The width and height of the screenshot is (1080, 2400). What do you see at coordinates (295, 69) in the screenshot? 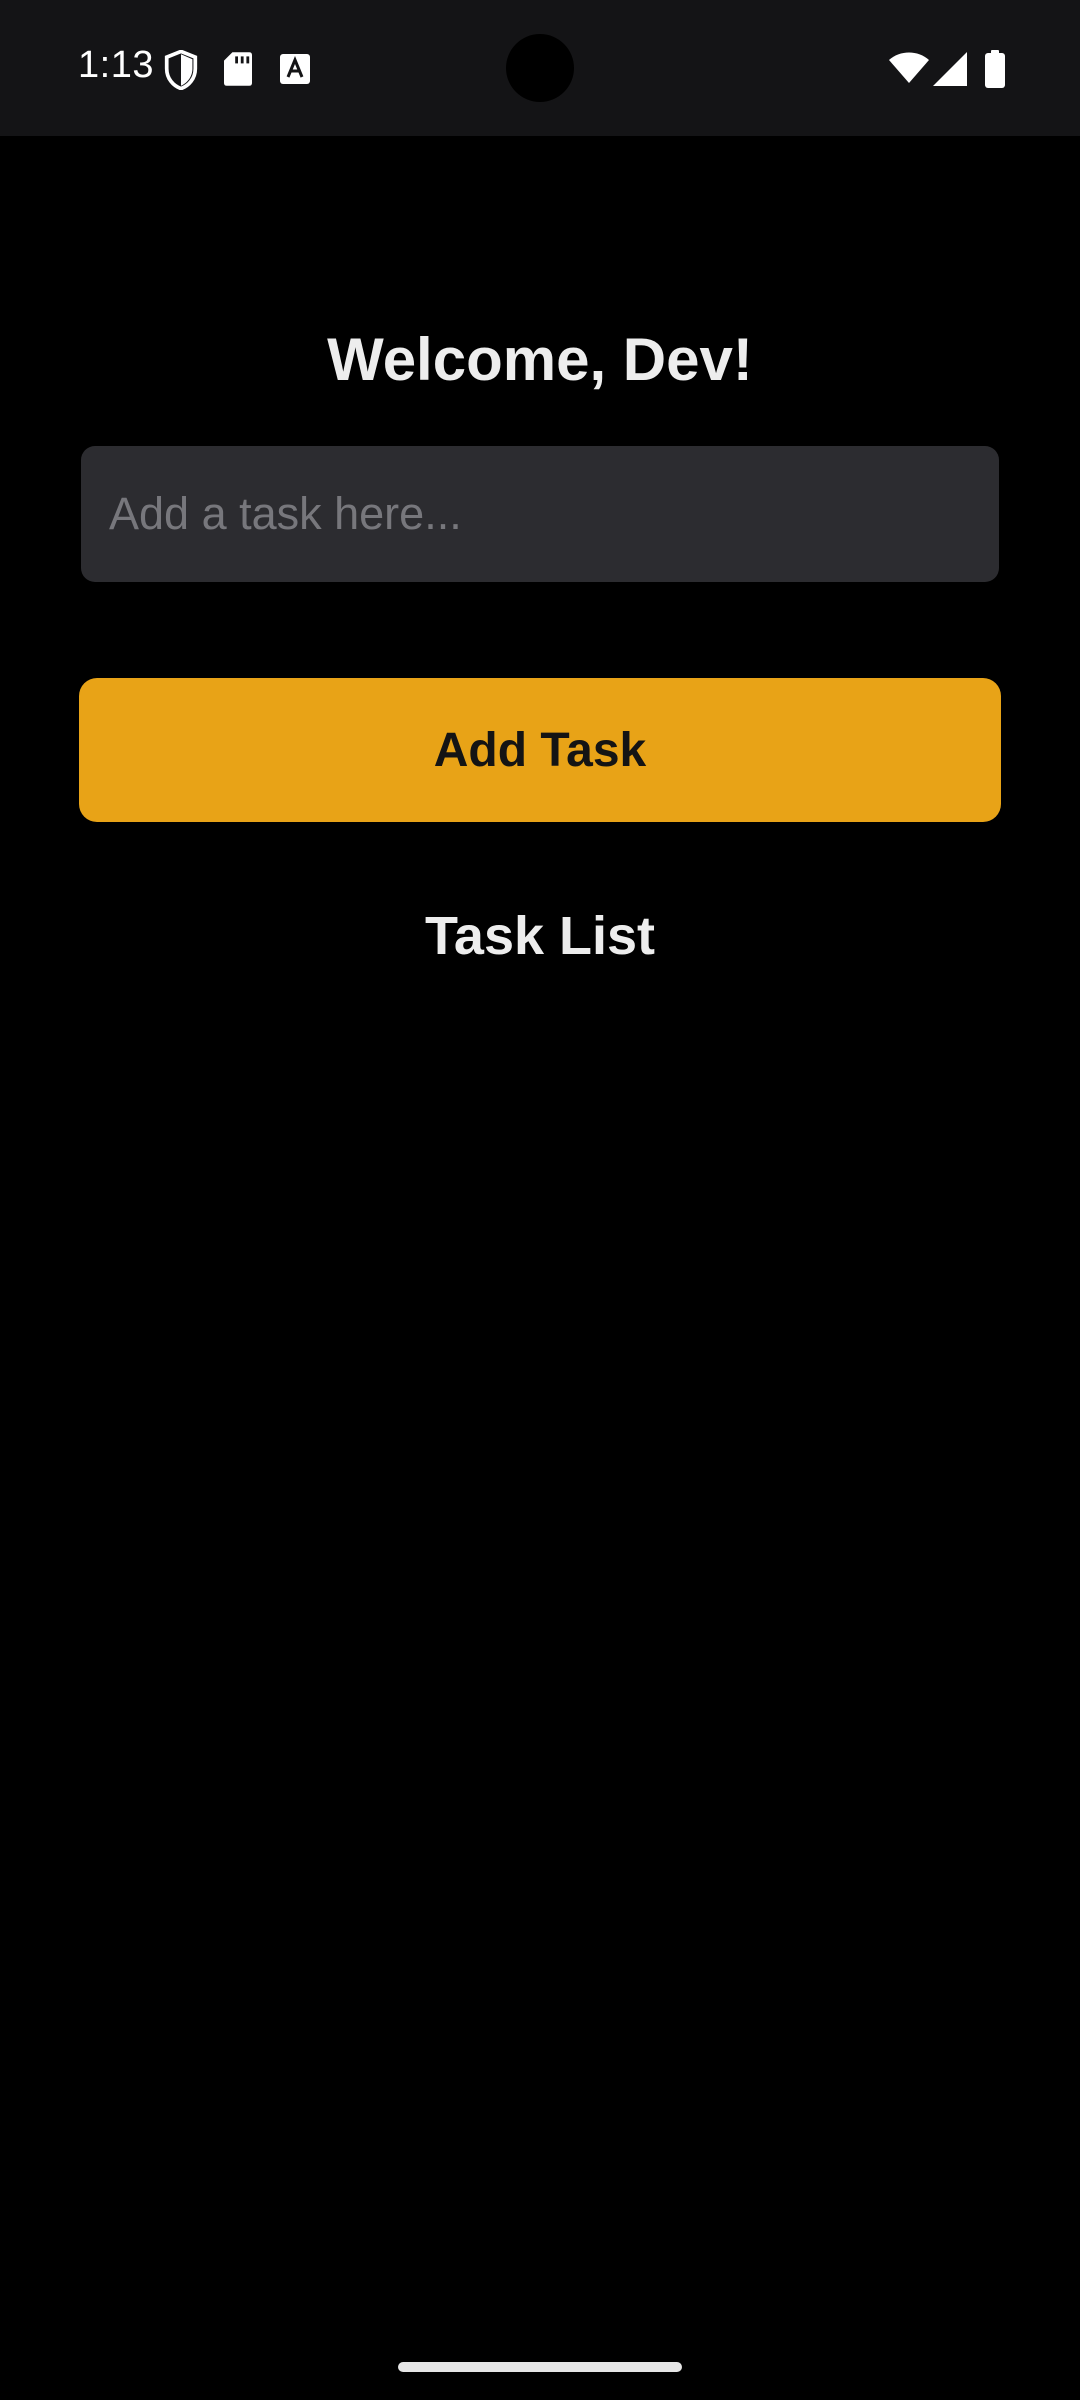
I see `text-a-icon` at bounding box center [295, 69].